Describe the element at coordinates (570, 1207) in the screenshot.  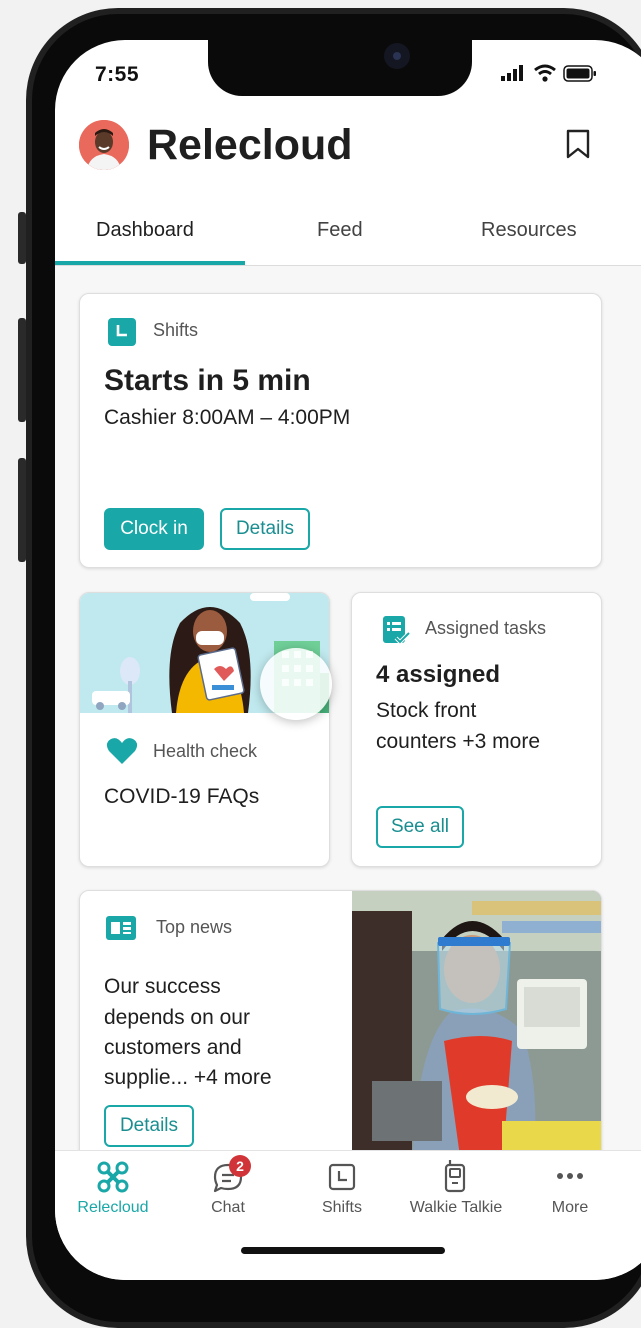
I see `nav-more-label: More` at that location.